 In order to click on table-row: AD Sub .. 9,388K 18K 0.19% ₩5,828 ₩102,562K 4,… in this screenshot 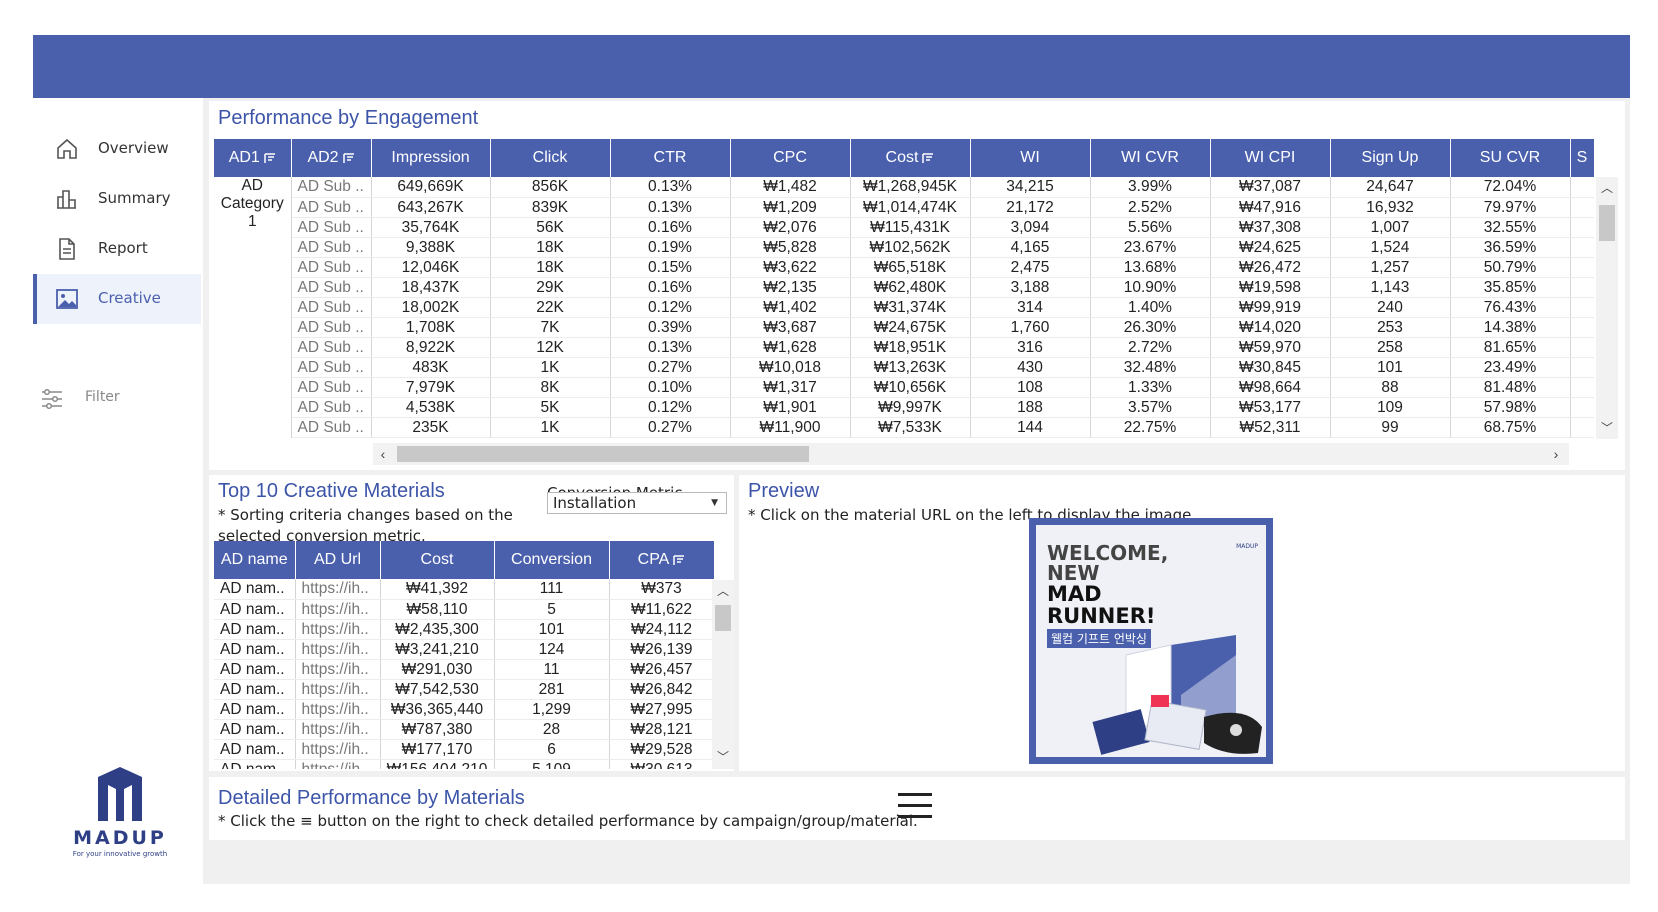, I will do `click(904, 247)`.